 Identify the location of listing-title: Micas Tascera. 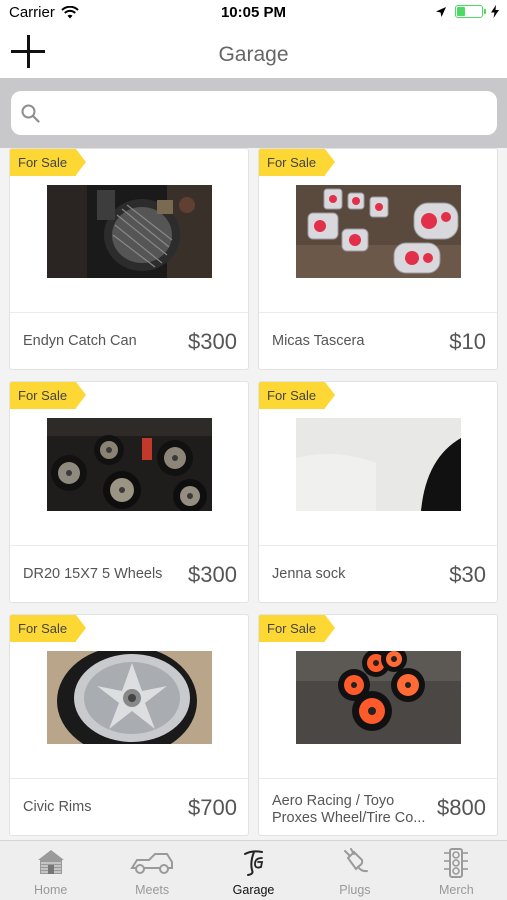
(318, 341).